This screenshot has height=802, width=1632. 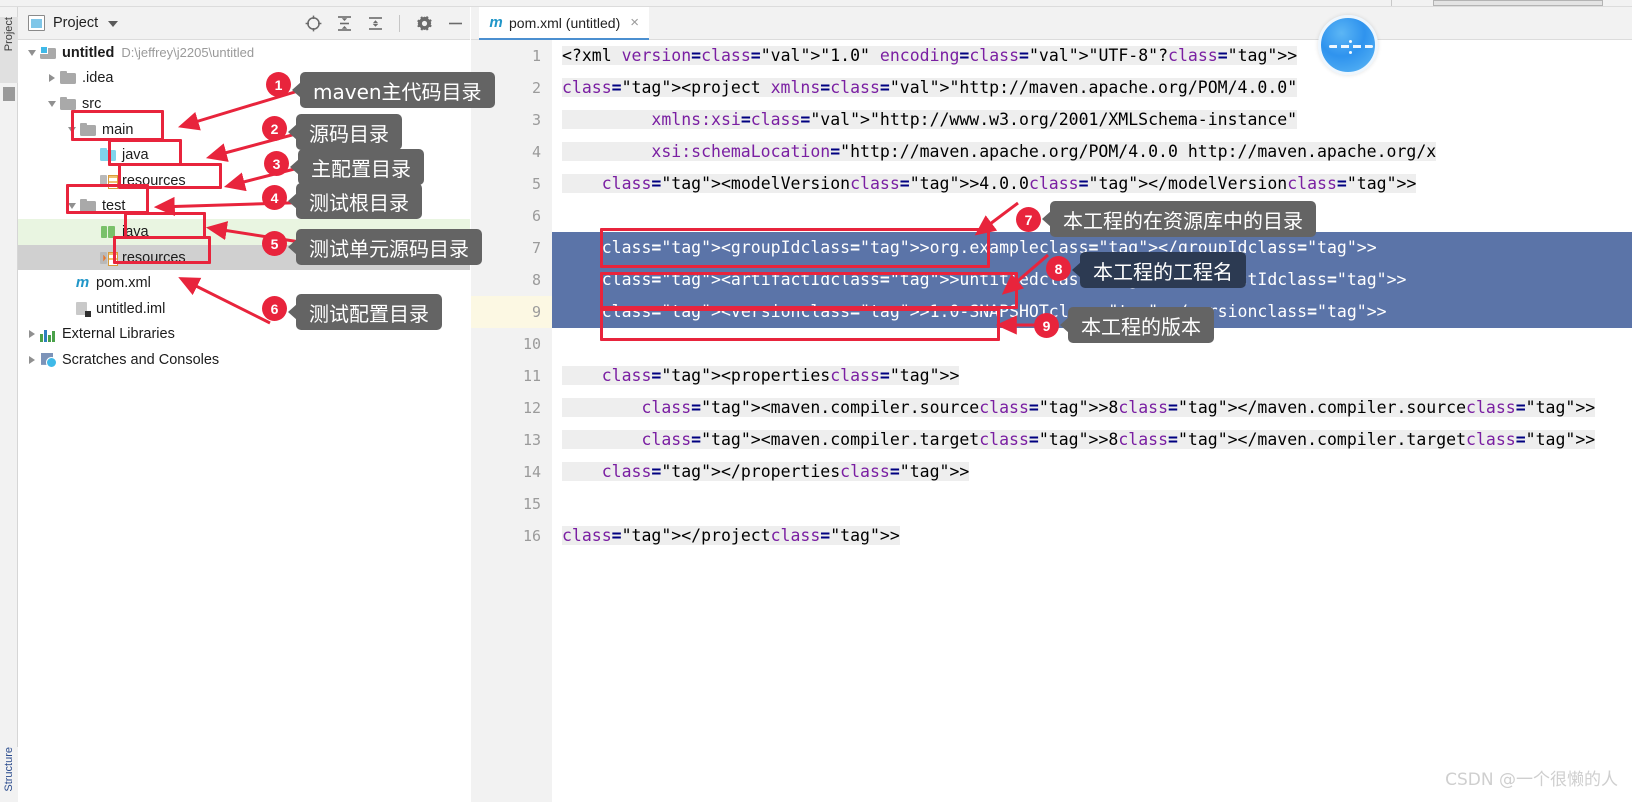 I want to click on tree-label: Scratches and Consoles, so click(x=141, y=359).